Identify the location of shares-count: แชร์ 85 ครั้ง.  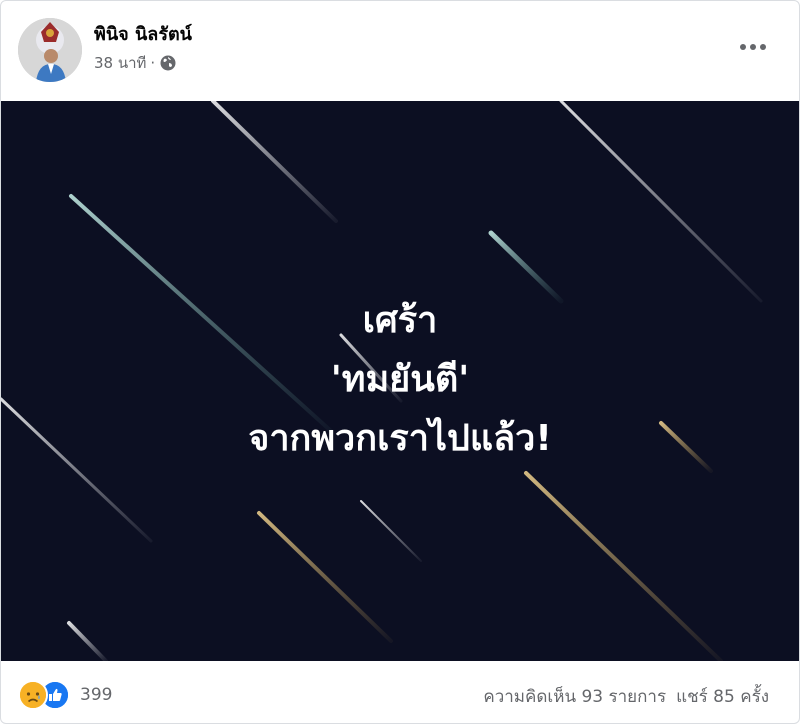
(722, 696).